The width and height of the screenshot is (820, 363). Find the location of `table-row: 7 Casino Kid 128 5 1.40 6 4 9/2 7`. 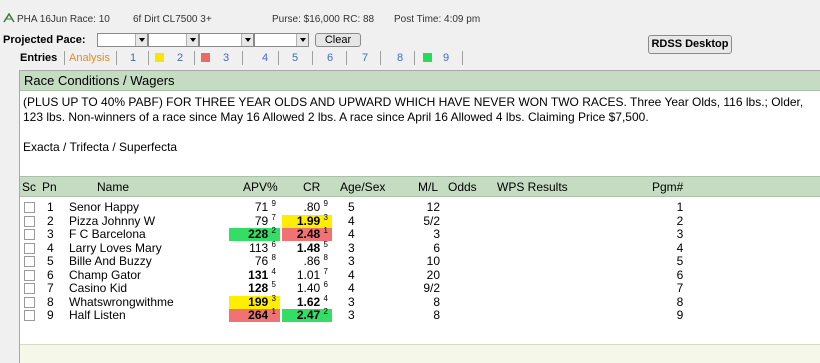

table-row: 7 Casino Kid 128 5 1.40 6 4 9/2 7 is located at coordinates (420, 288).